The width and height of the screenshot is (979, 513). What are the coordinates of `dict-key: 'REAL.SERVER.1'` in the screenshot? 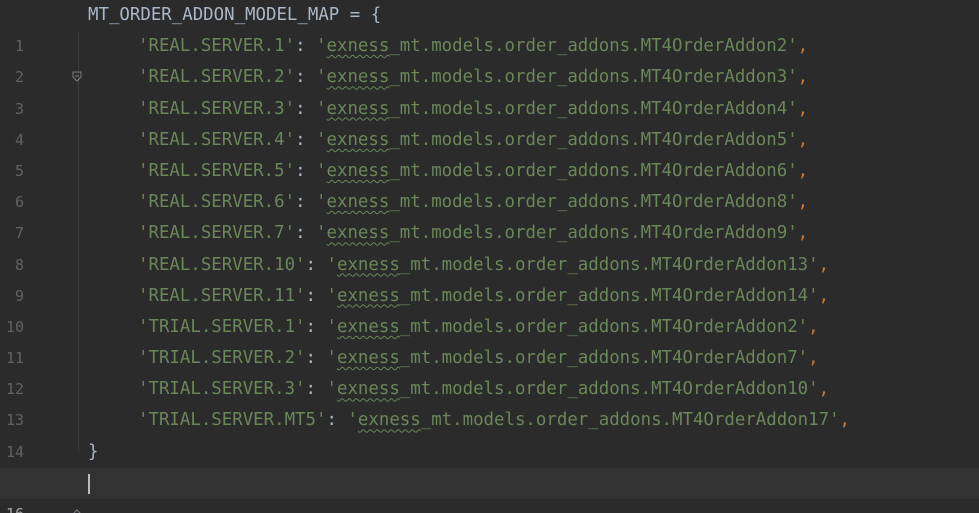 It's located at (217, 46).